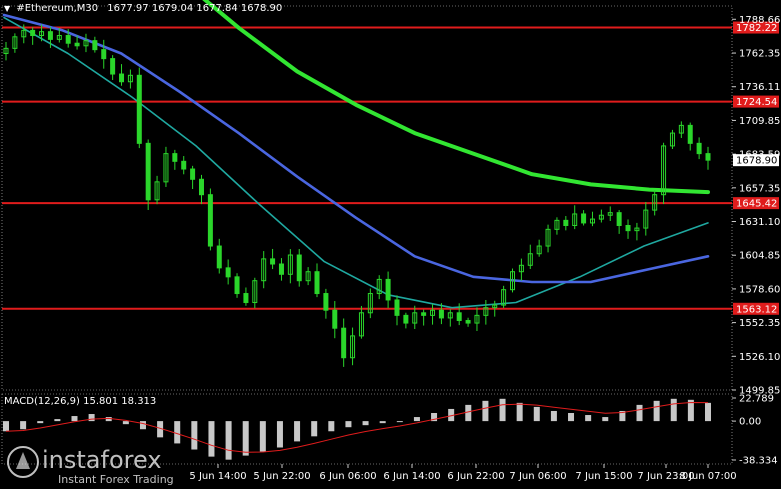 The image size is (781, 489). What do you see at coordinates (217, 476) in the screenshot?
I see `time-tick-label: 5 Jun 14:00` at bounding box center [217, 476].